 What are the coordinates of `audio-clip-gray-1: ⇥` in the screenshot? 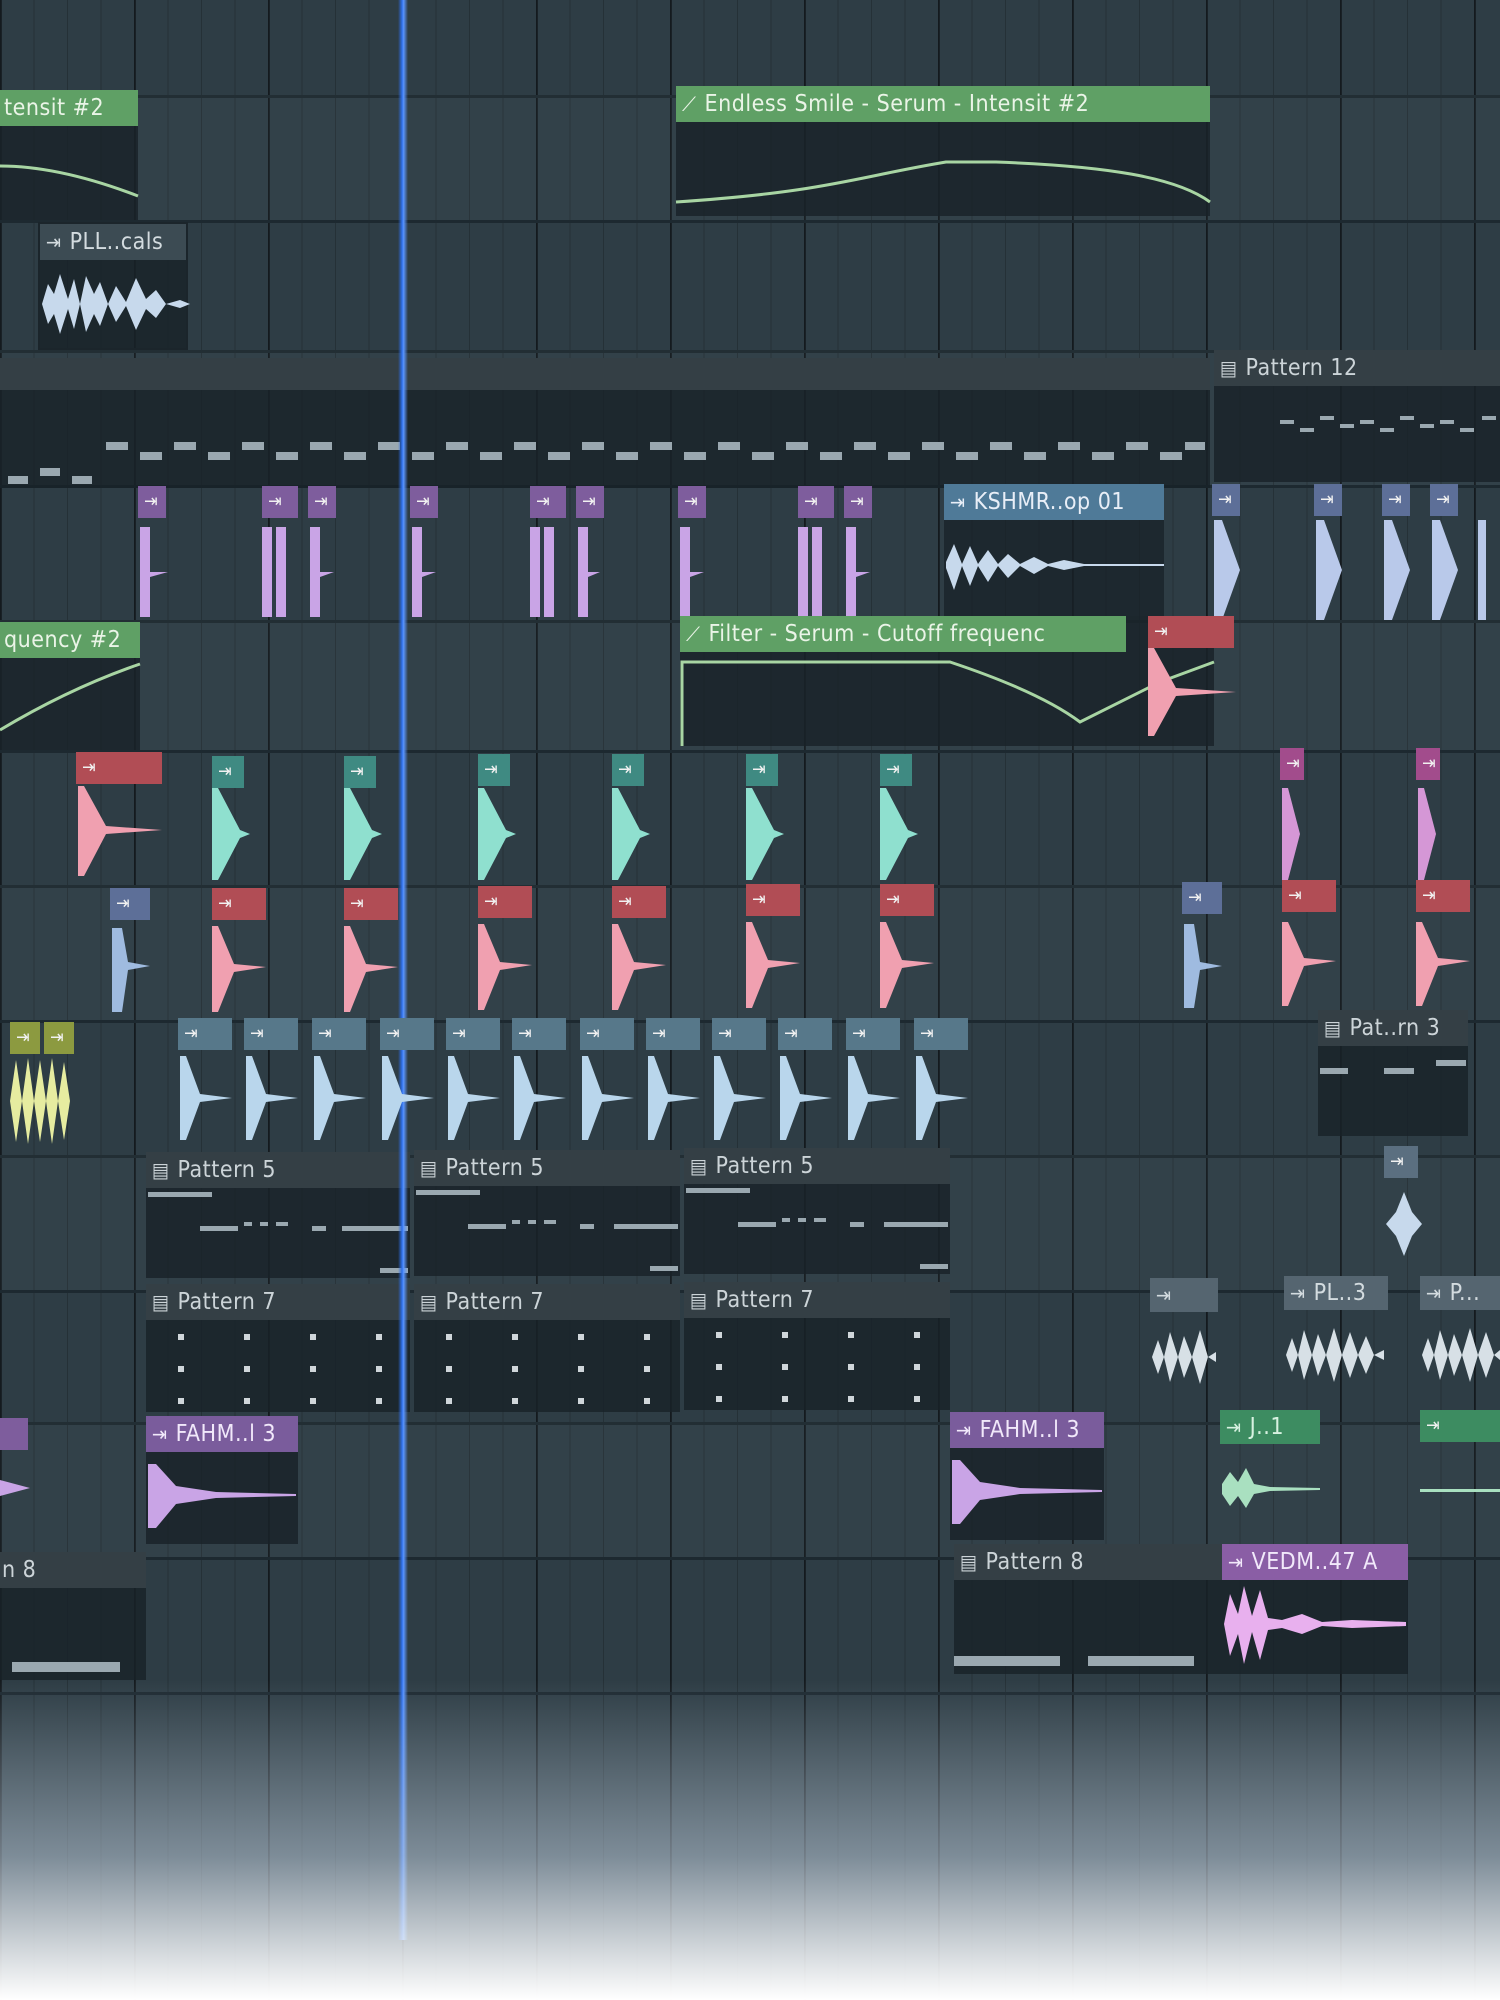 It's located at (1184, 1341).